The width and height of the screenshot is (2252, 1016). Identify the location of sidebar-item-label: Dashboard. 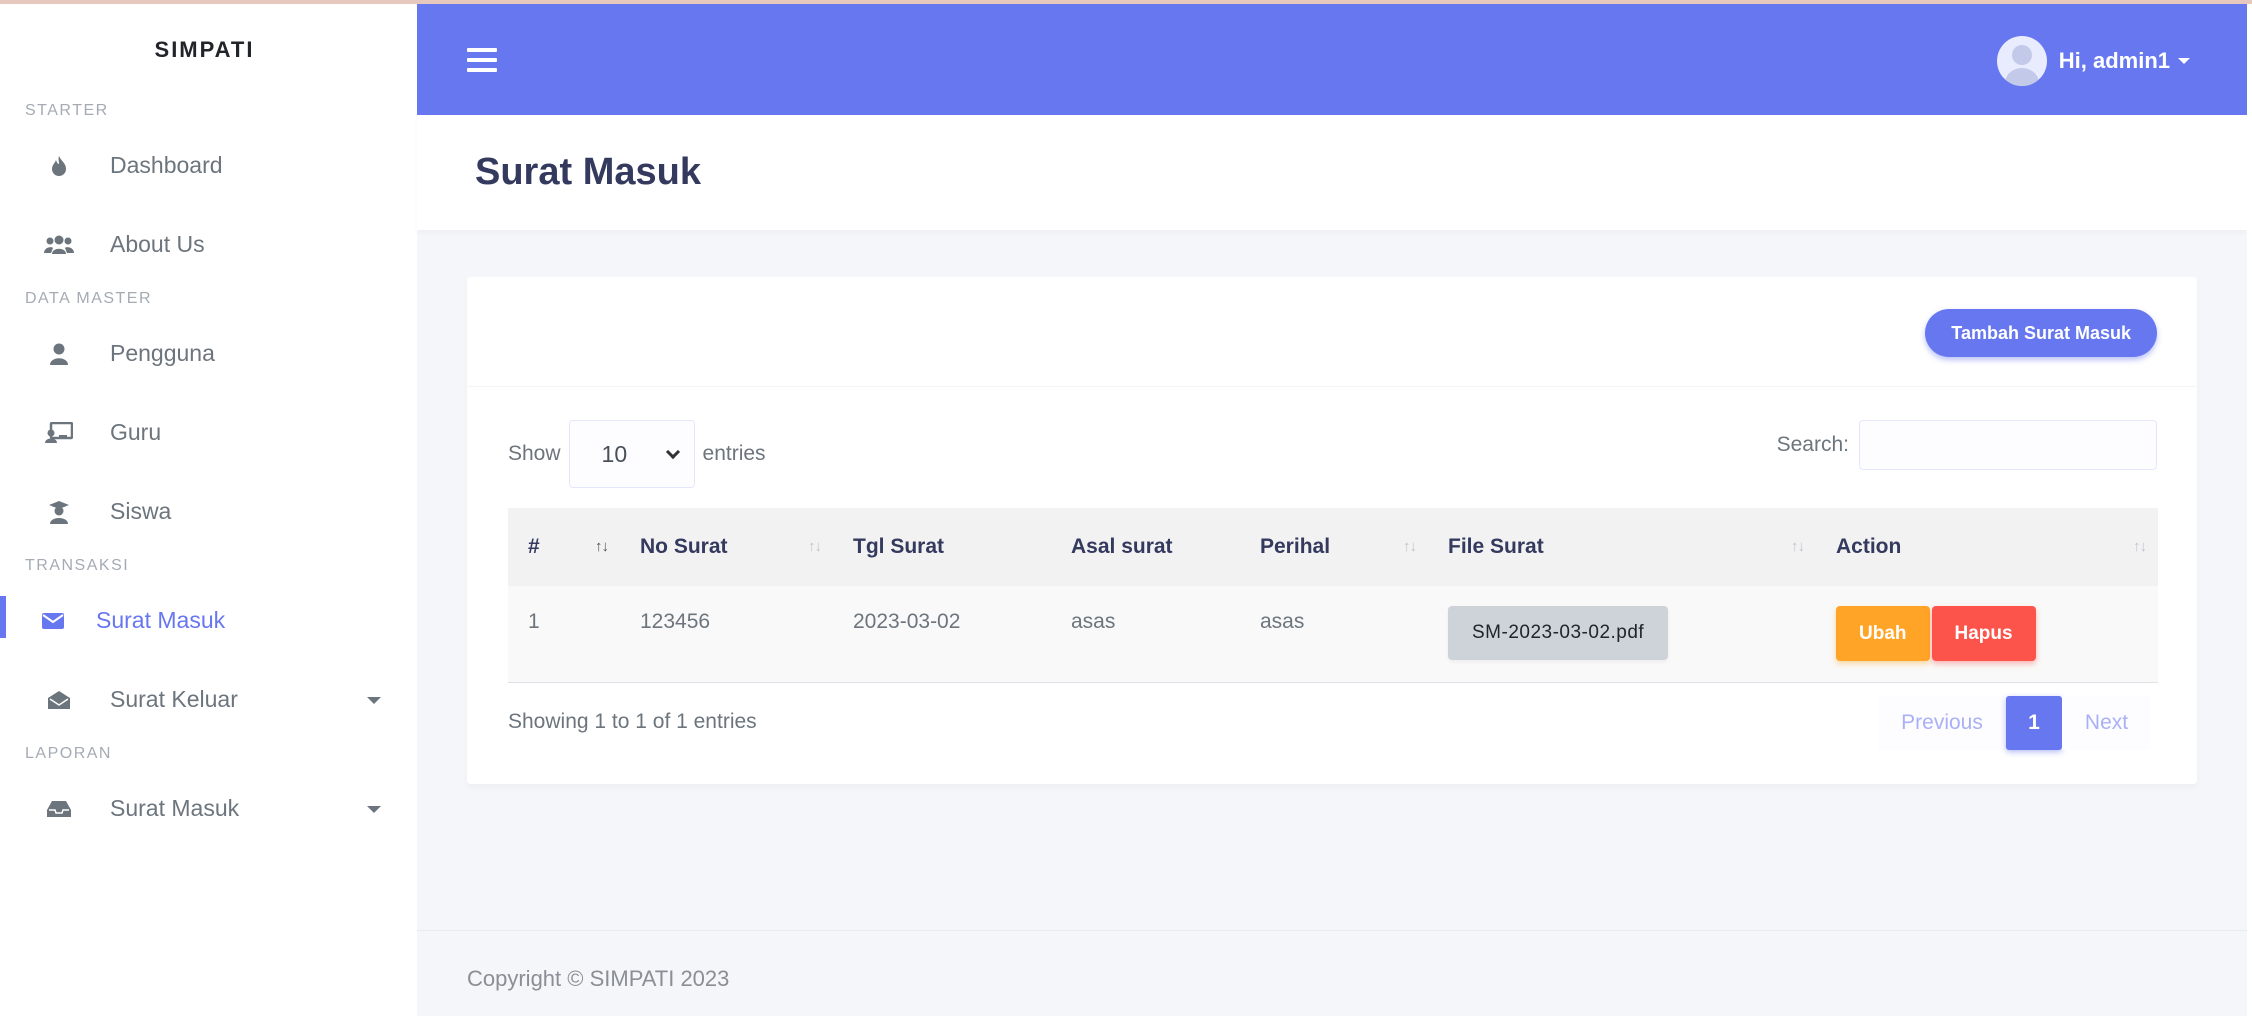
(166, 165).